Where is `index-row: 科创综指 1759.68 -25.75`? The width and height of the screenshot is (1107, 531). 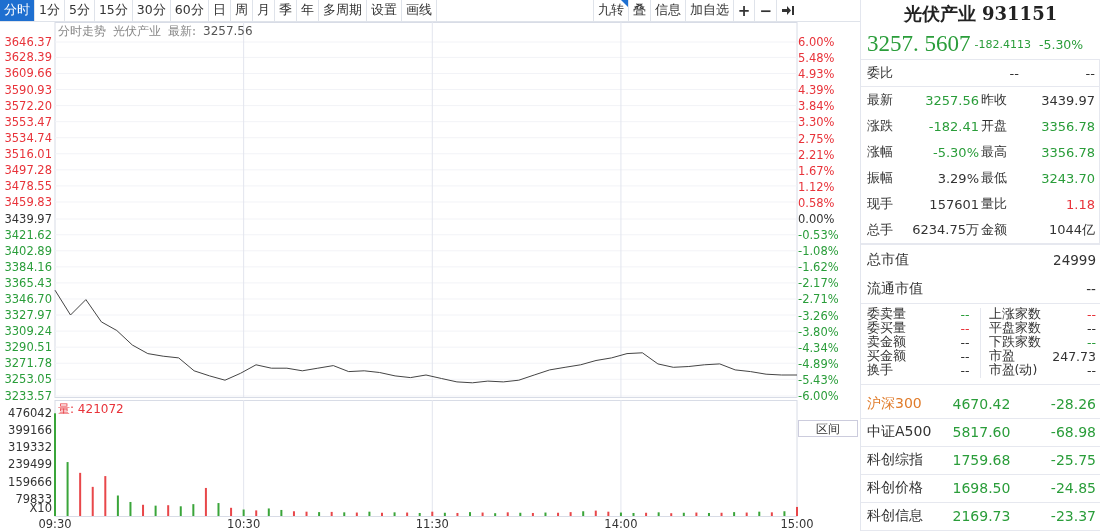
index-row: 科创综指 1759.68 -25.75 is located at coordinates (980, 461).